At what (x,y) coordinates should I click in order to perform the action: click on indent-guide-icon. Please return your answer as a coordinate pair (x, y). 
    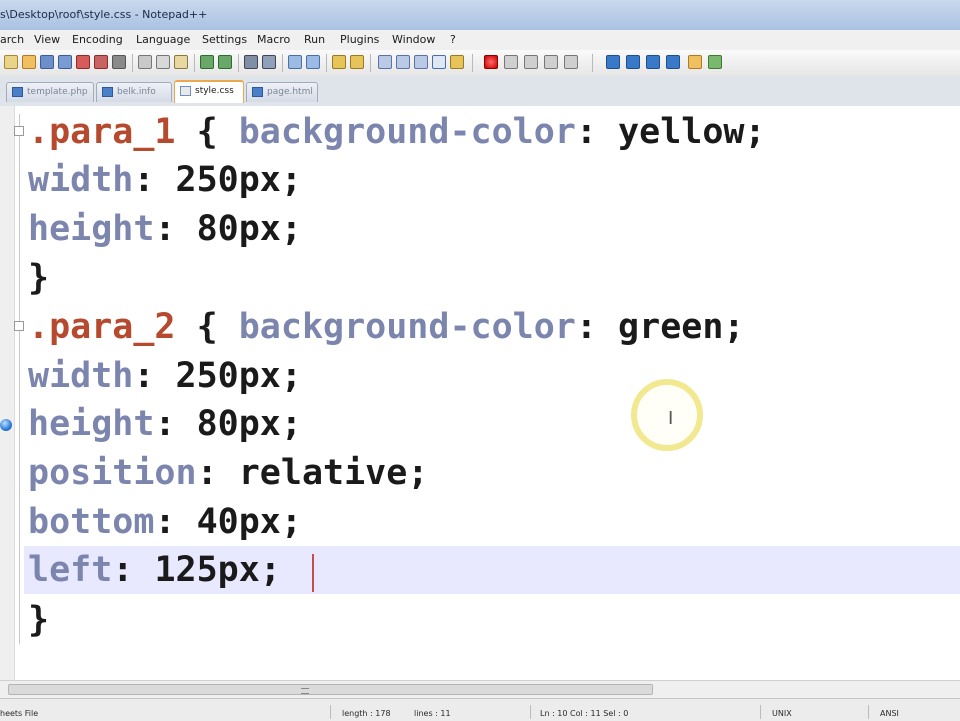
    Looking at the image, I should click on (421, 62).